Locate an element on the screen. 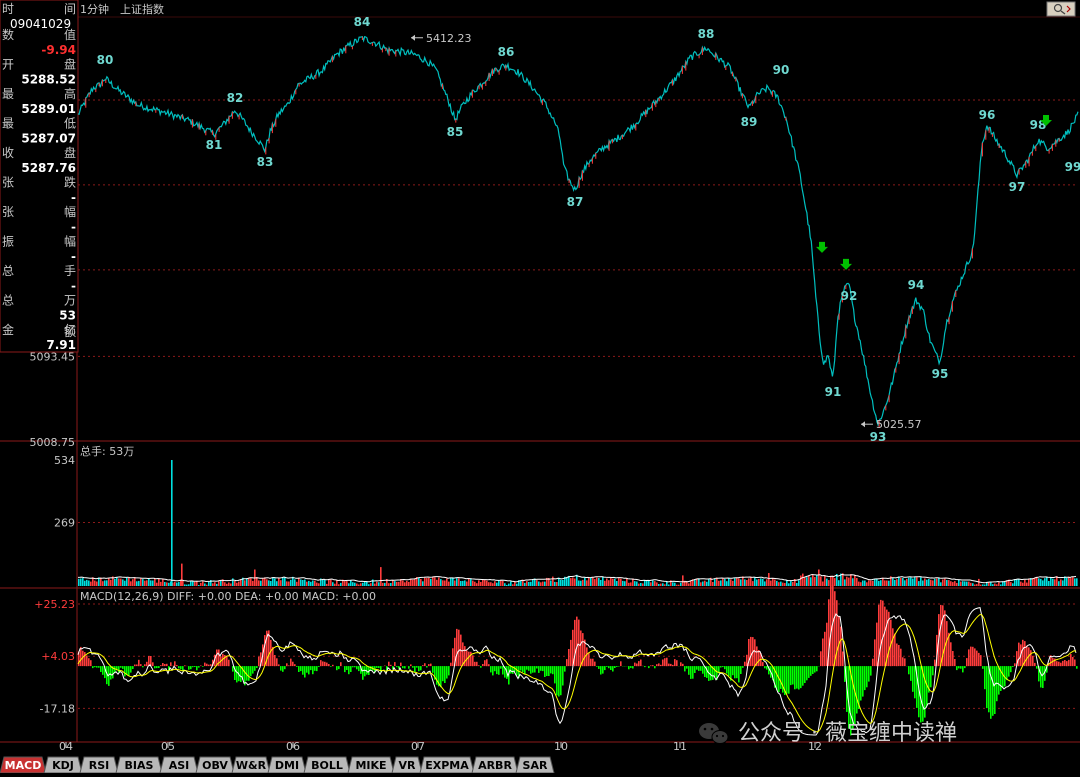 Image resolution: width=1080 pixels, height=777 pixels. tab-macd: MACD is located at coordinates (23, 765).